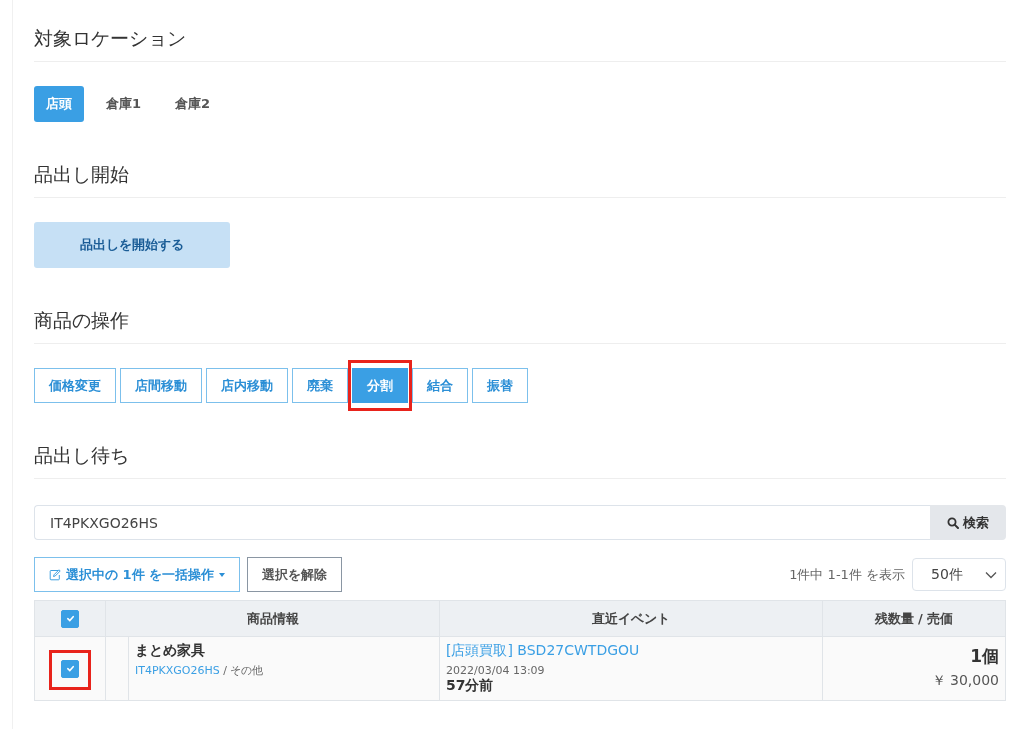 This screenshot has width=1024, height=729. What do you see at coordinates (520, 178) in the screenshot?
I see `section-heading: 品出し開始` at bounding box center [520, 178].